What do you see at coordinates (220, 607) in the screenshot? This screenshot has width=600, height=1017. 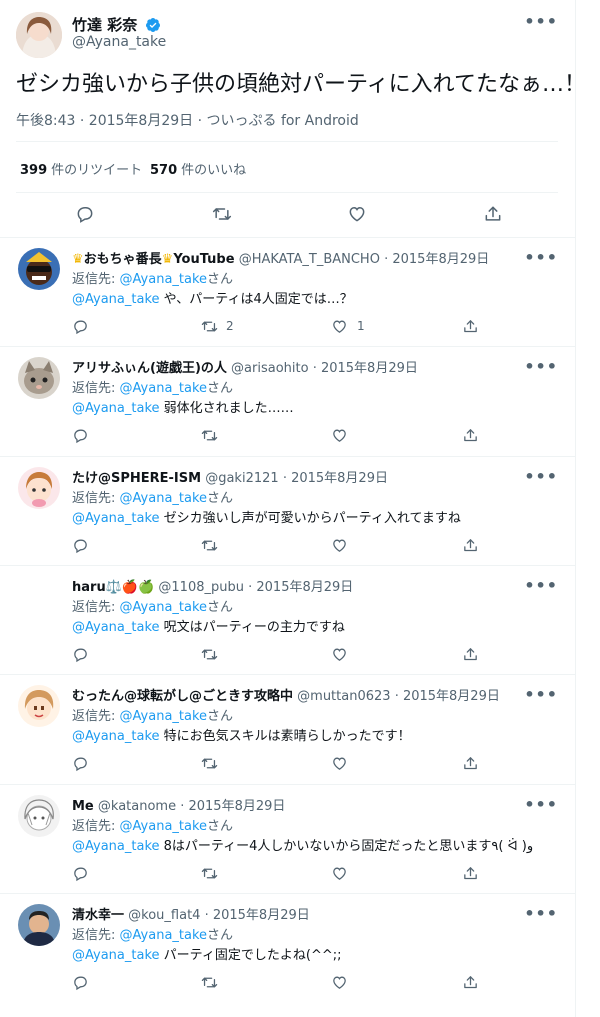 I see `replying-to-text: さん` at bounding box center [220, 607].